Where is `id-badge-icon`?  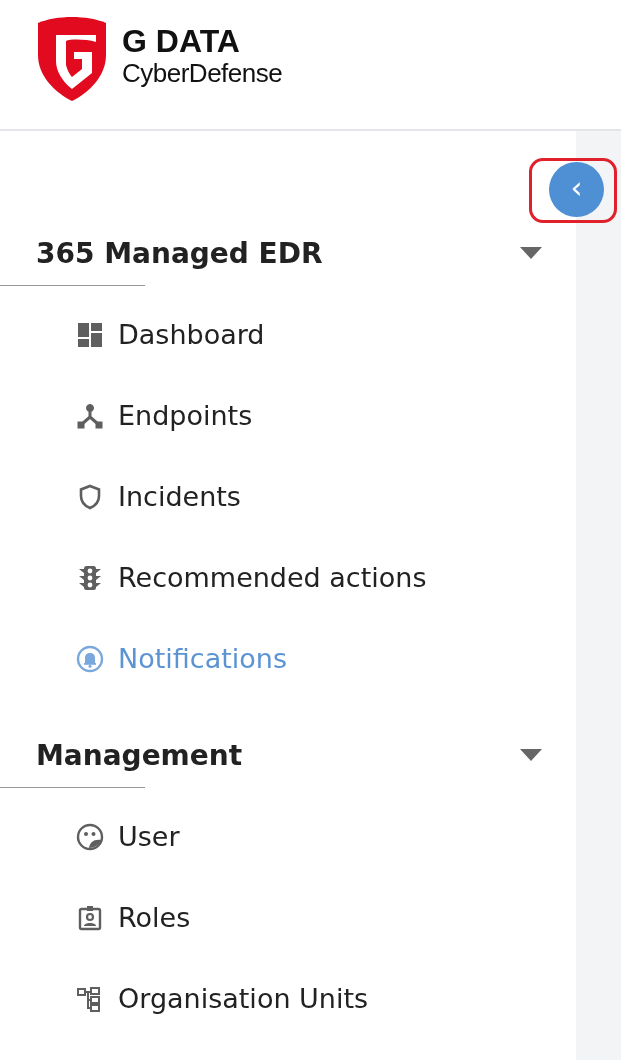 id-badge-icon is located at coordinates (90, 917).